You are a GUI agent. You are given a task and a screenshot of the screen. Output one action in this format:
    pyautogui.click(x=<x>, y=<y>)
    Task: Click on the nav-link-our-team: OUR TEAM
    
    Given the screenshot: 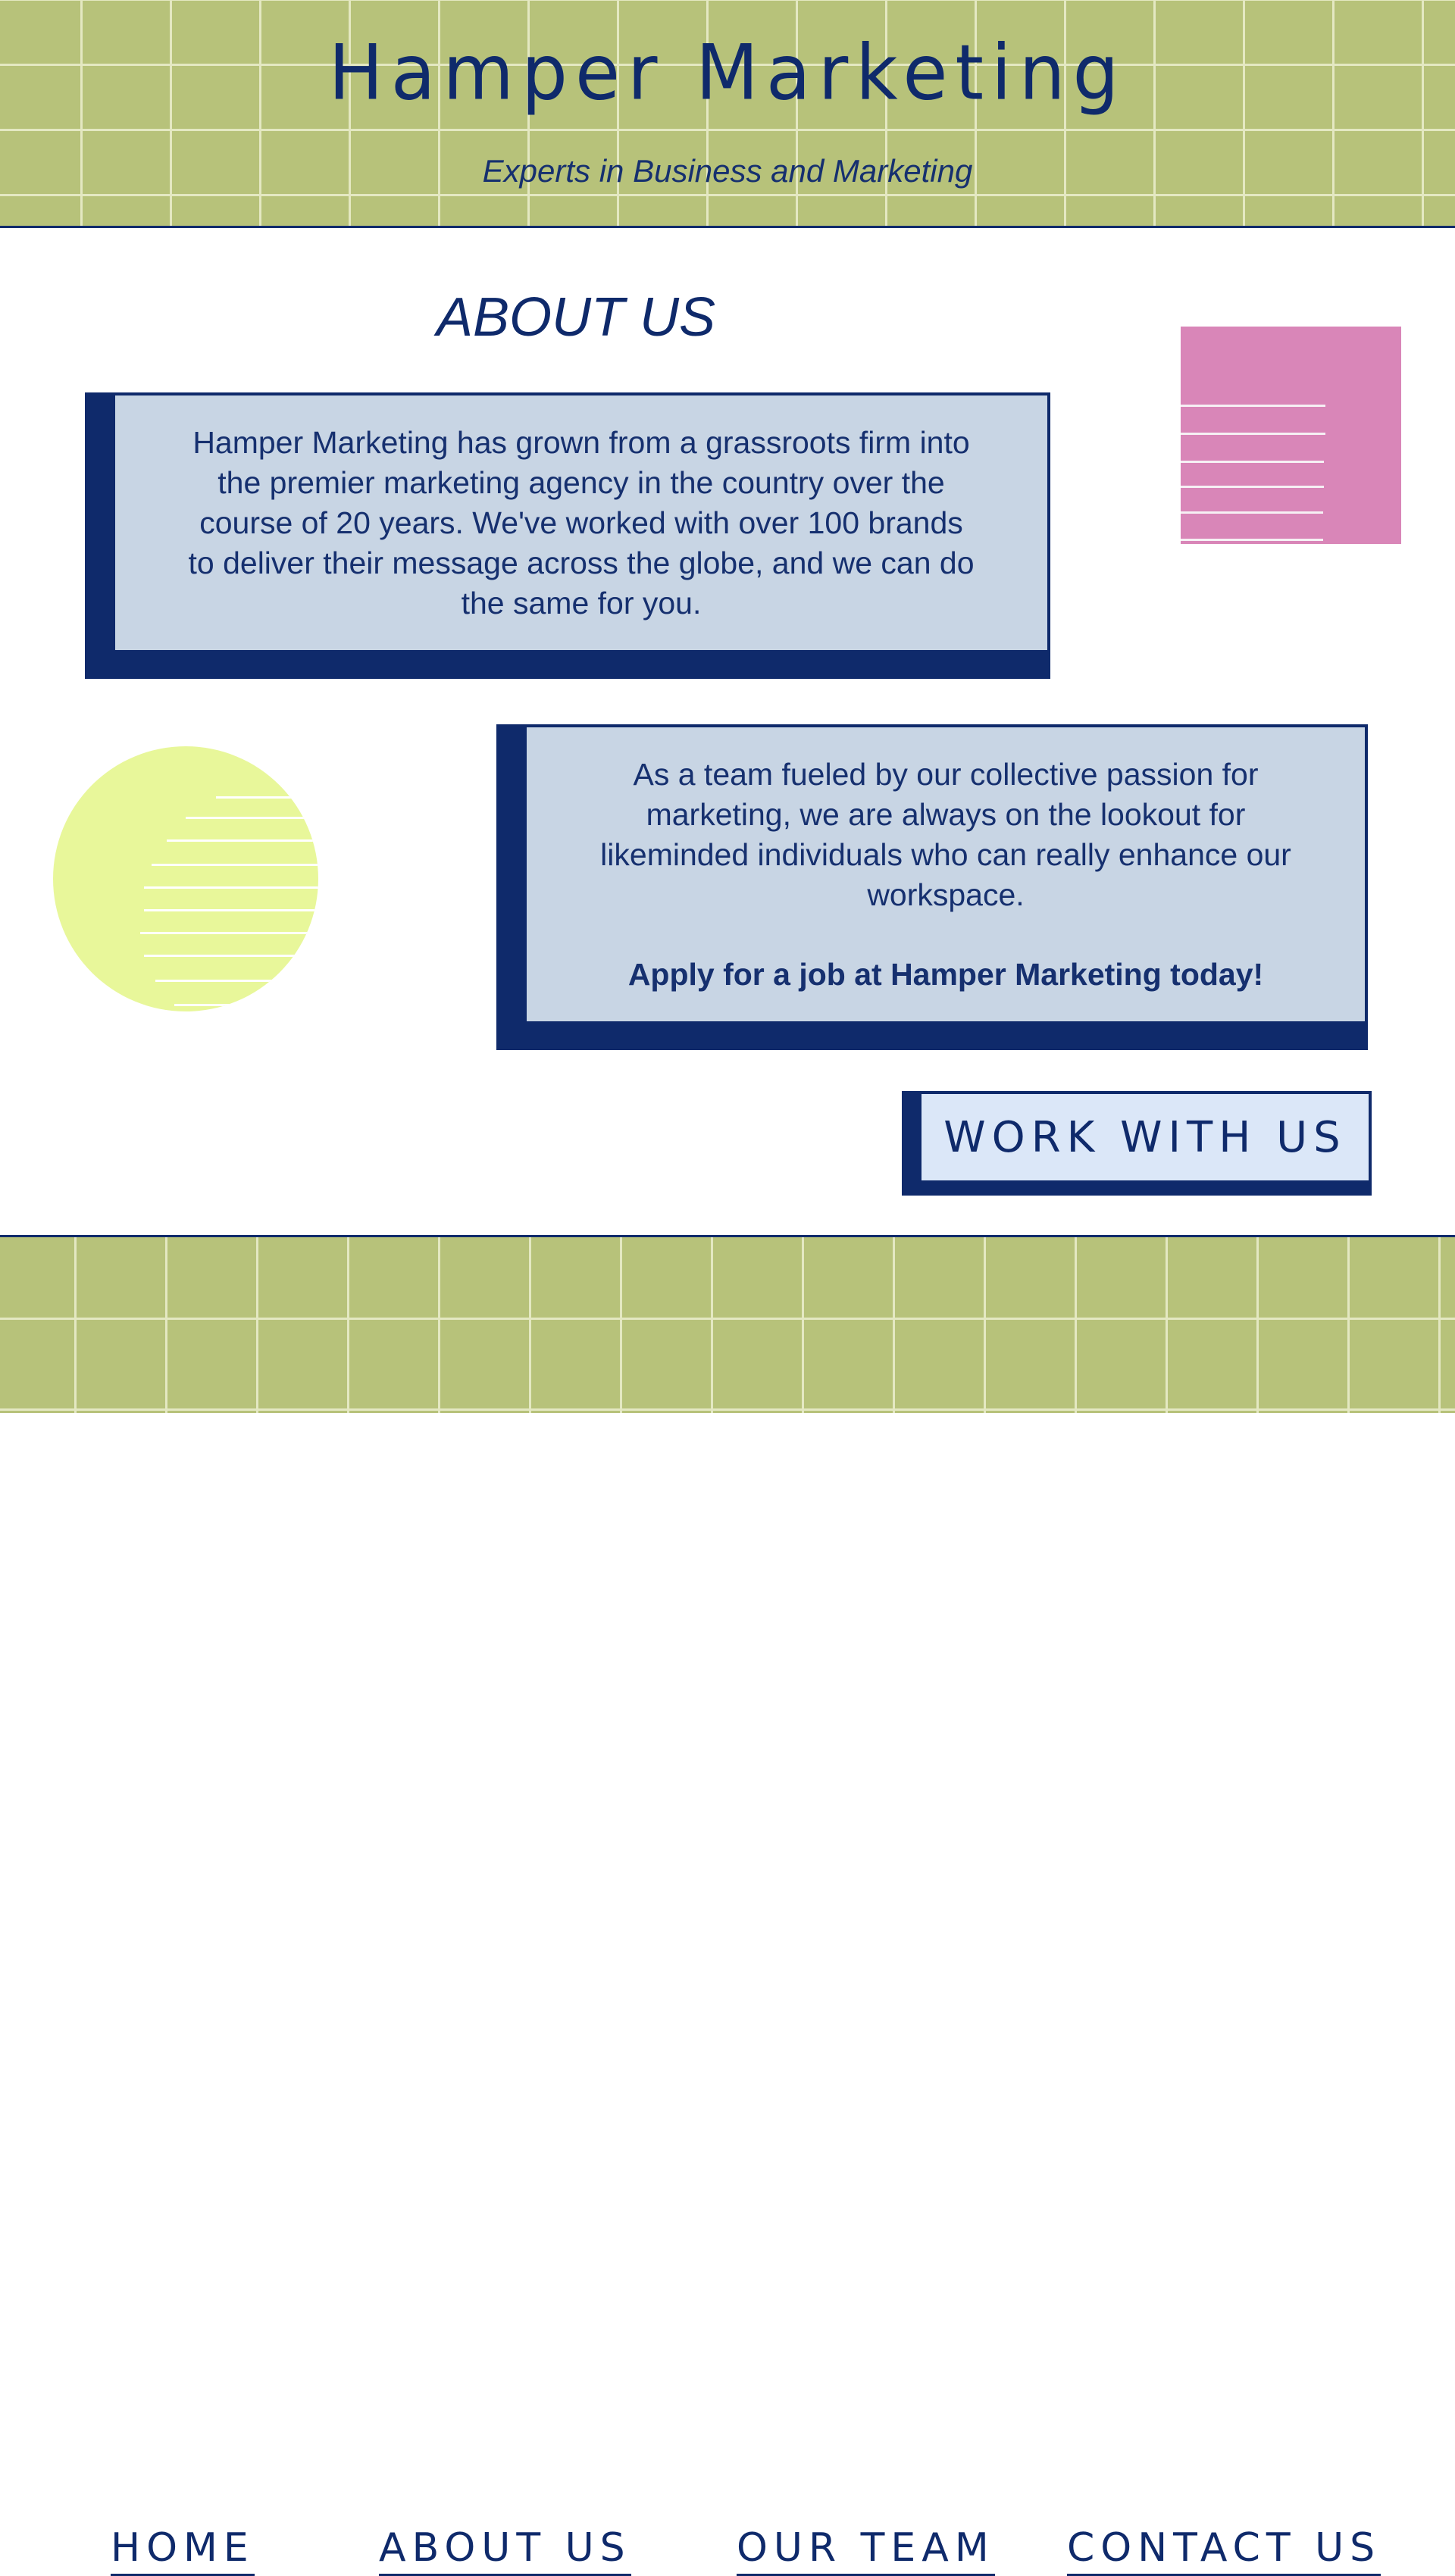 What is the action you would take?
    pyautogui.click(x=866, y=2550)
    